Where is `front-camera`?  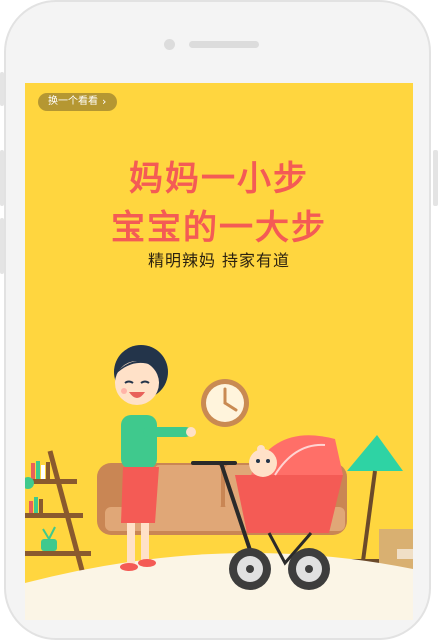
front-camera is located at coordinates (169, 44).